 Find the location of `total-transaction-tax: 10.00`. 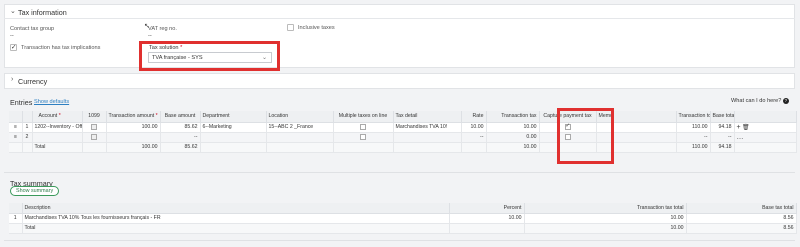

total-transaction-tax: 10.00 is located at coordinates (513, 147).